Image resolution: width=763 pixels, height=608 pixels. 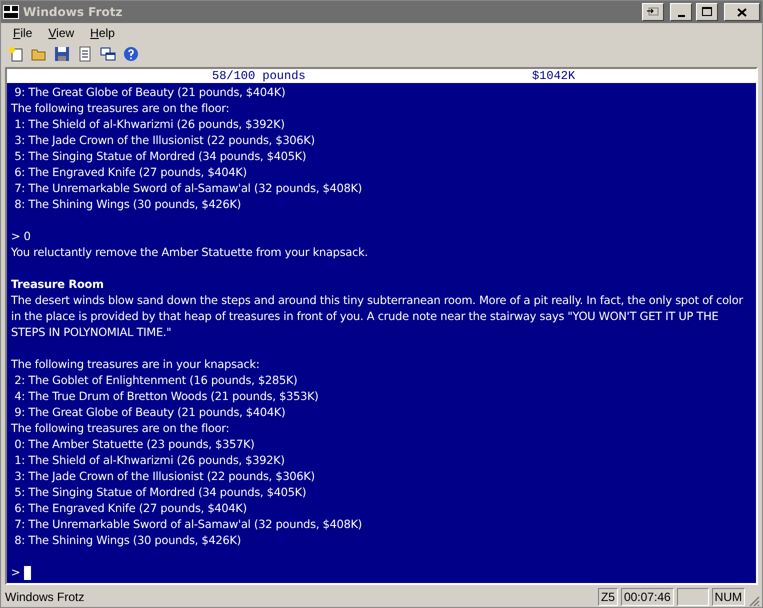 What do you see at coordinates (73, 12) in the screenshot?
I see `window-title: Windows Frotz` at bounding box center [73, 12].